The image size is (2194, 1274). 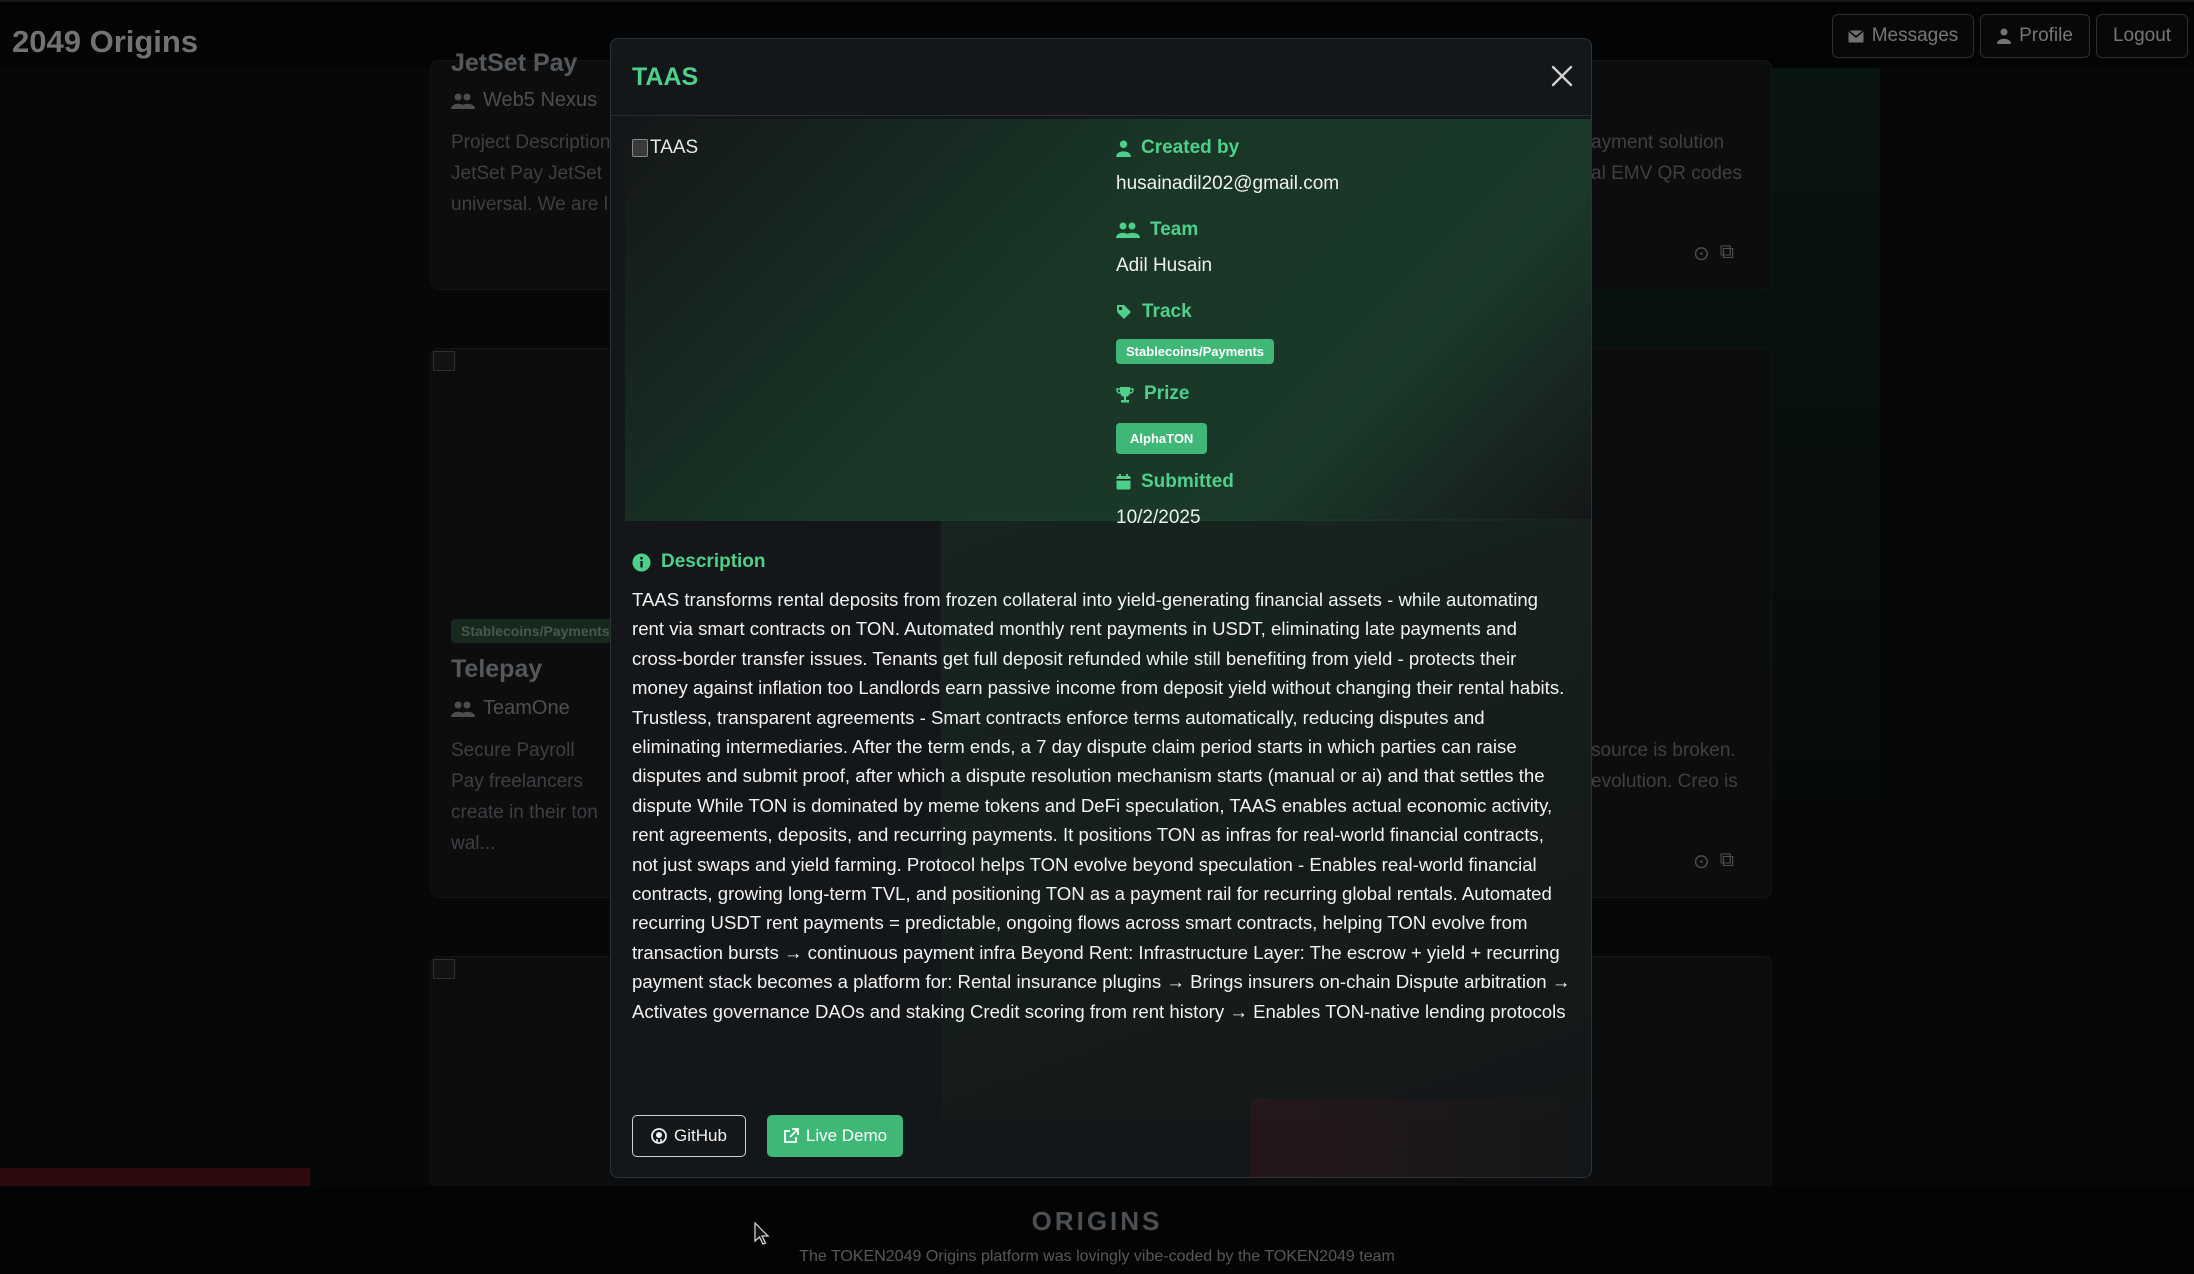 What do you see at coordinates (713, 561) in the screenshot?
I see `description-label-text: Description` at bounding box center [713, 561].